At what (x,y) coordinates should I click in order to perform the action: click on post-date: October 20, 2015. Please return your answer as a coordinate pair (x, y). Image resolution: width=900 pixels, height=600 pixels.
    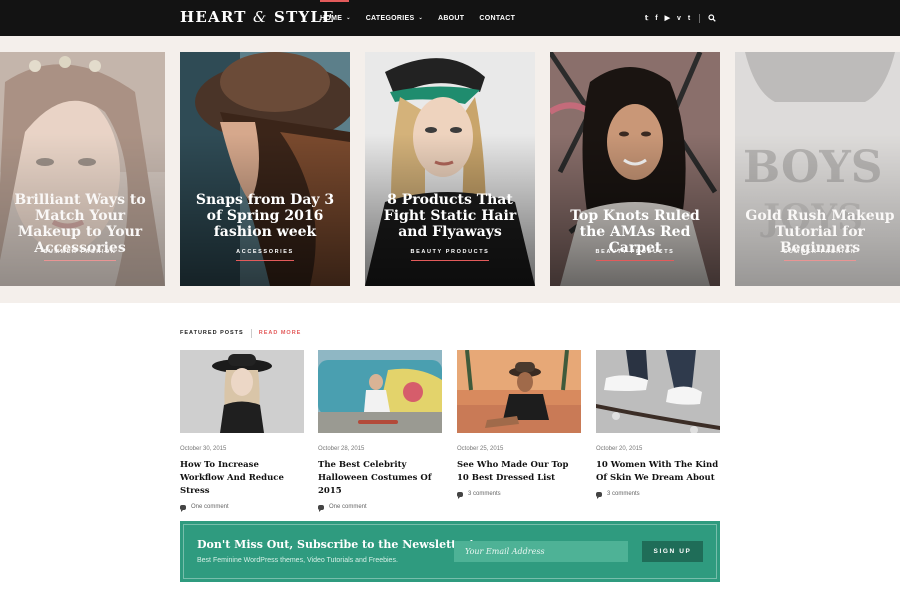
    Looking at the image, I should click on (619, 449).